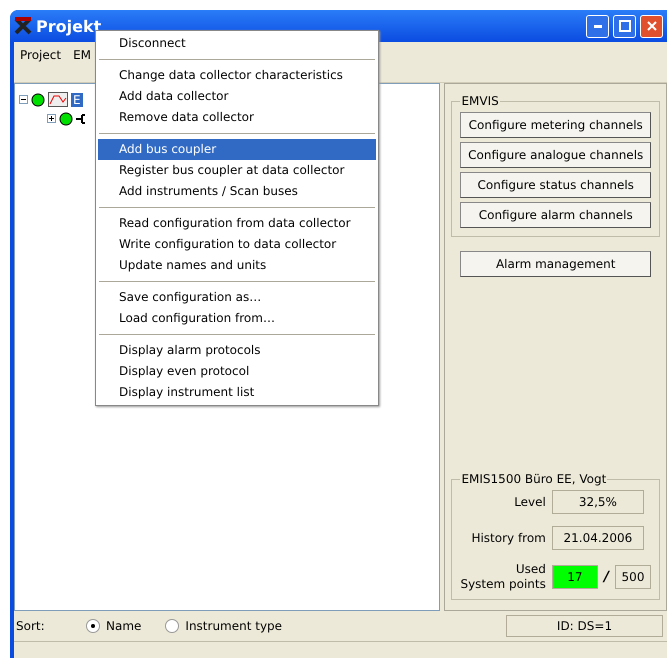  What do you see at coordinates (529, 502) in the screenshot?
I see `level-label: Level` at bounding box center [529, 502].